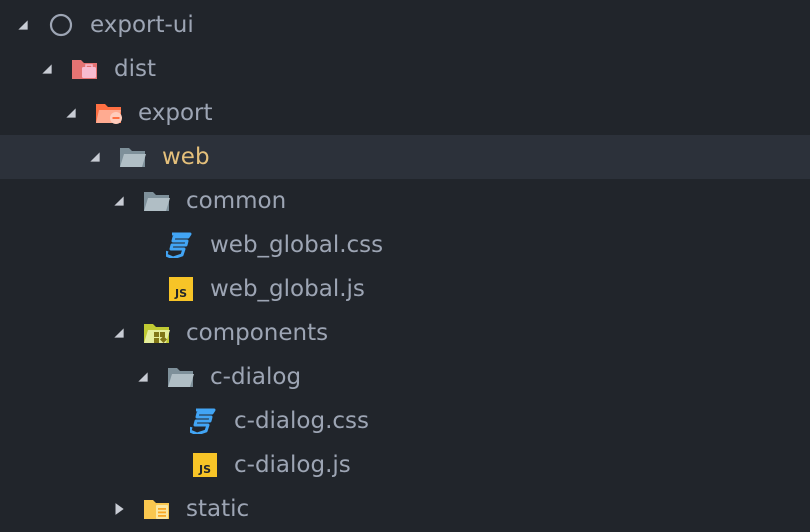 Image resolution: width=810 pixels, height=532 pixels. Describe the element at coordinates (405, 333) in the screenshot. I see `tree-item-components: components` at that location.